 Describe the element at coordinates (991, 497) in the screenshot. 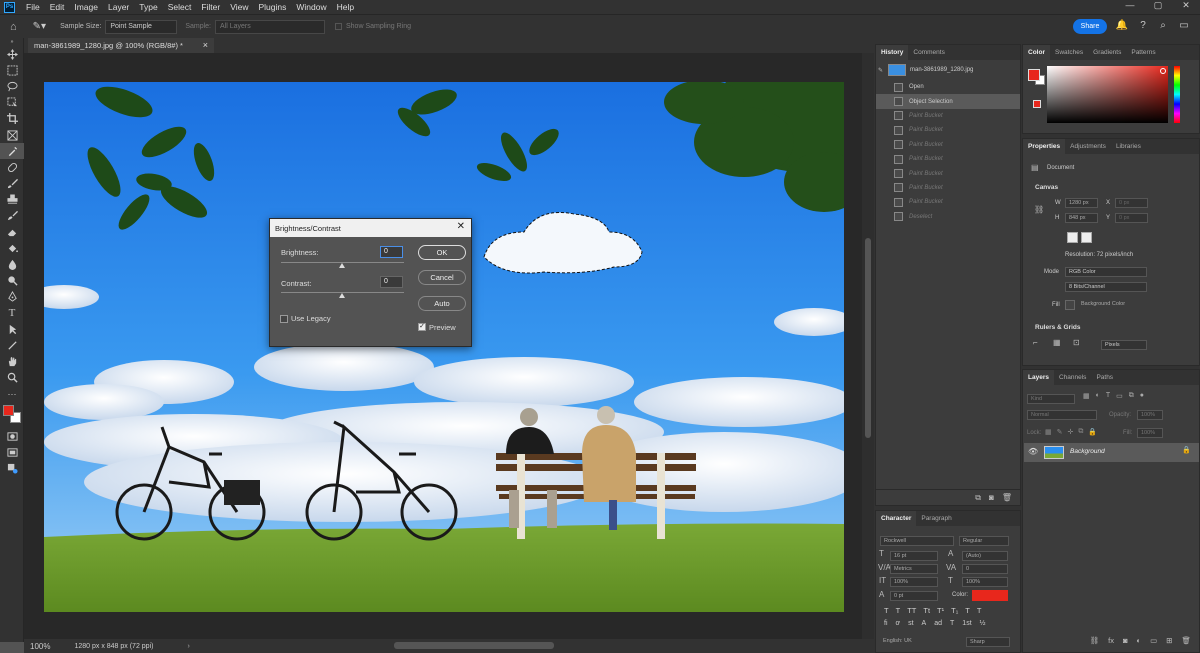

I see `camera-icon: ◙` at that location.